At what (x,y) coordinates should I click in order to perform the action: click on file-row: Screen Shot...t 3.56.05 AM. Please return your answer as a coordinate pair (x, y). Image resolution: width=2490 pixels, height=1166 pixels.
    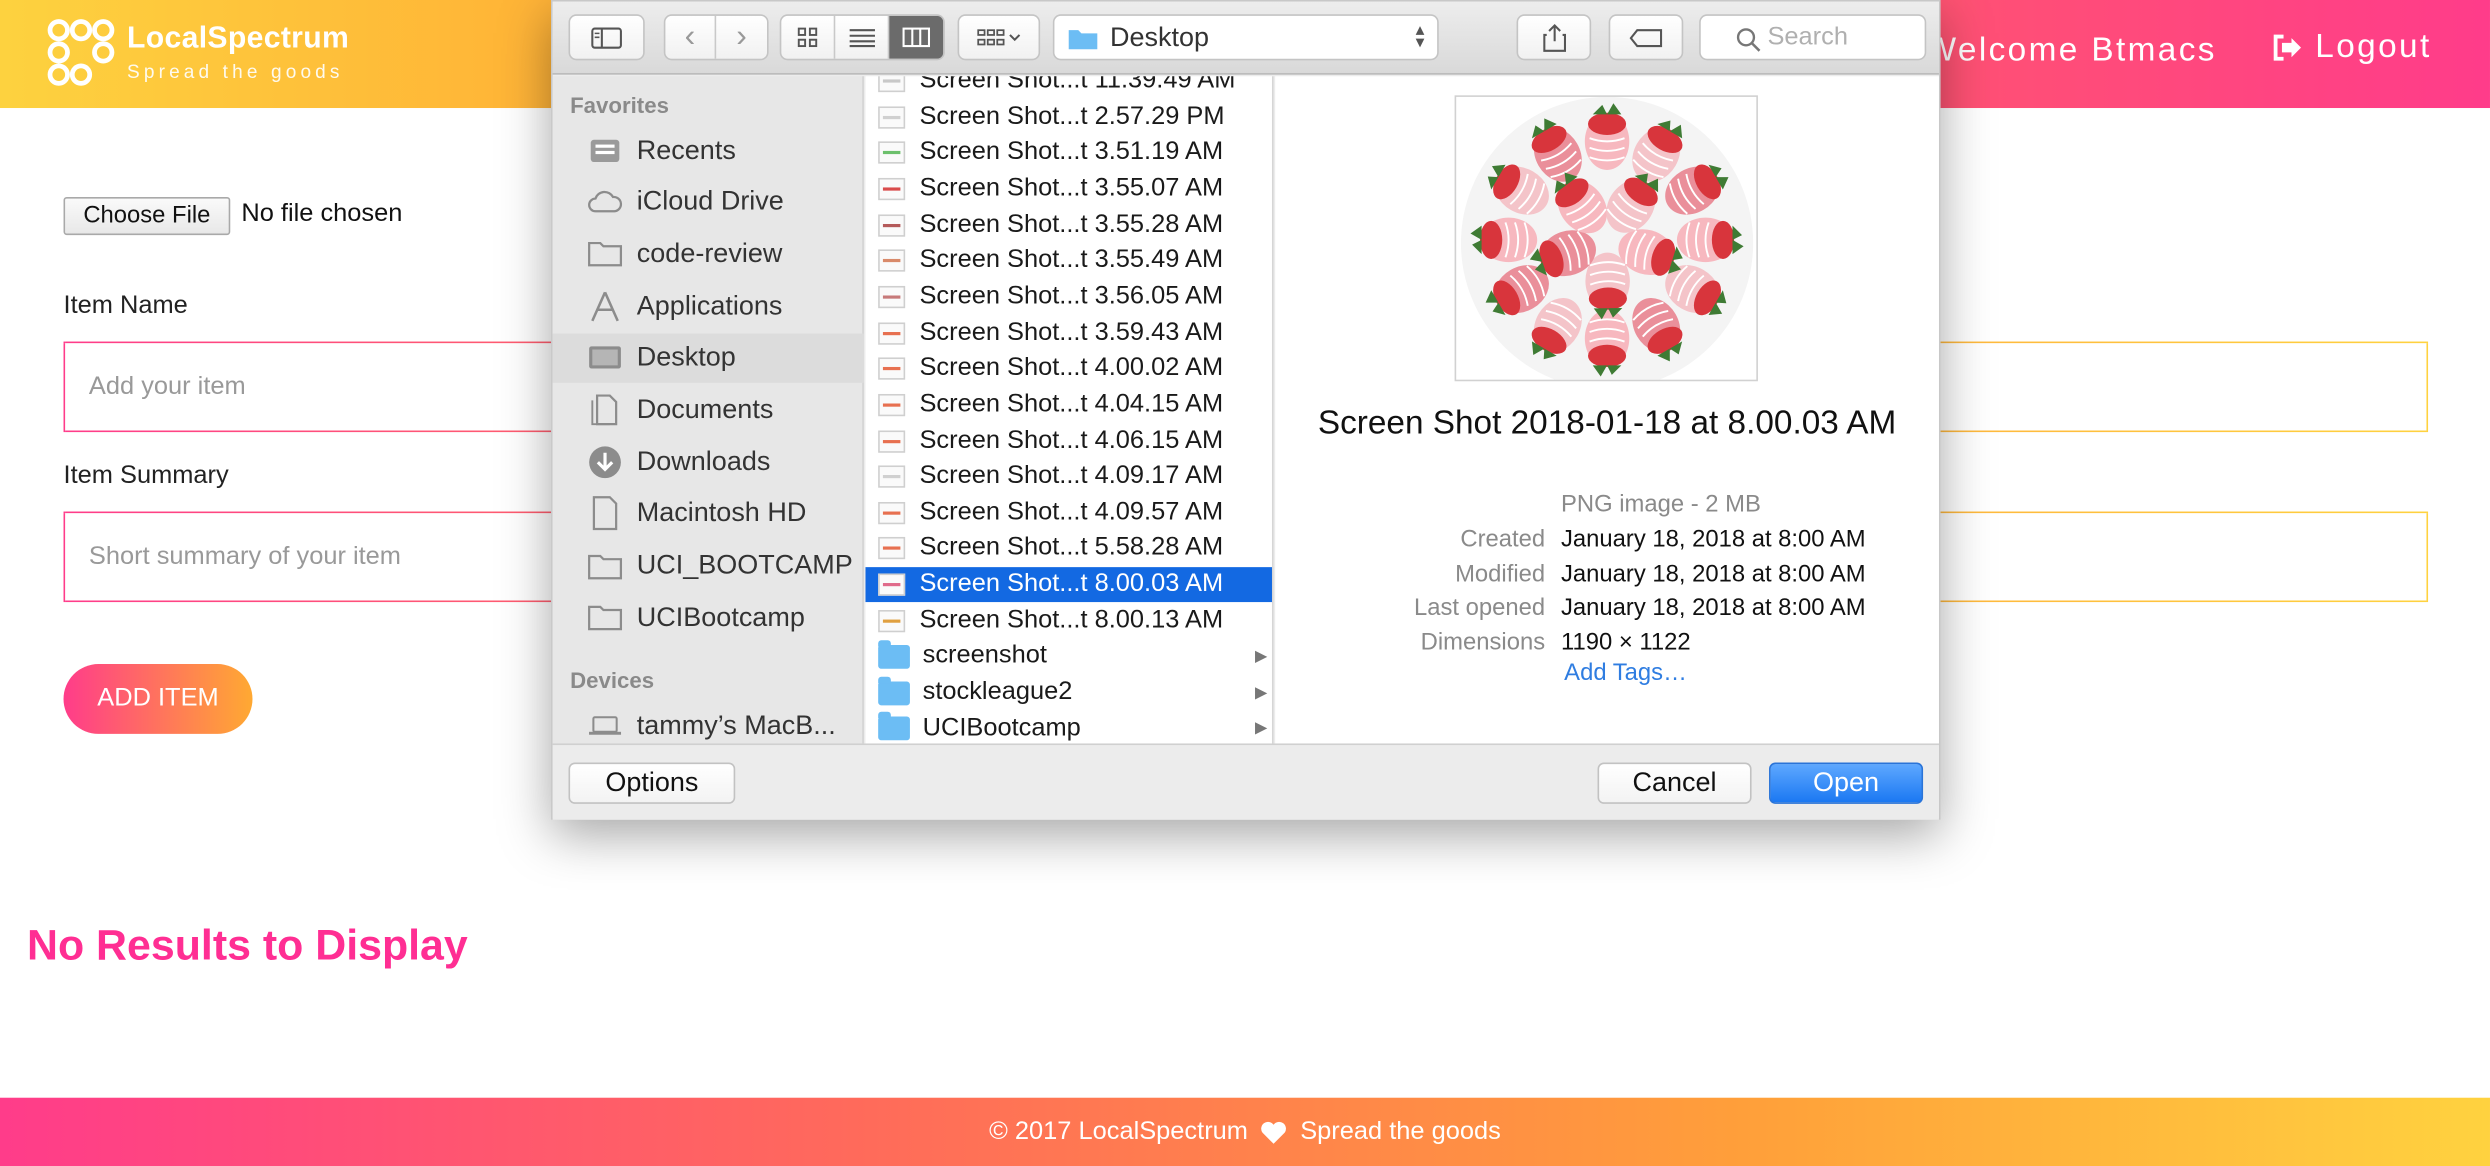
    Looking at the image, I should click on (1068, 296).